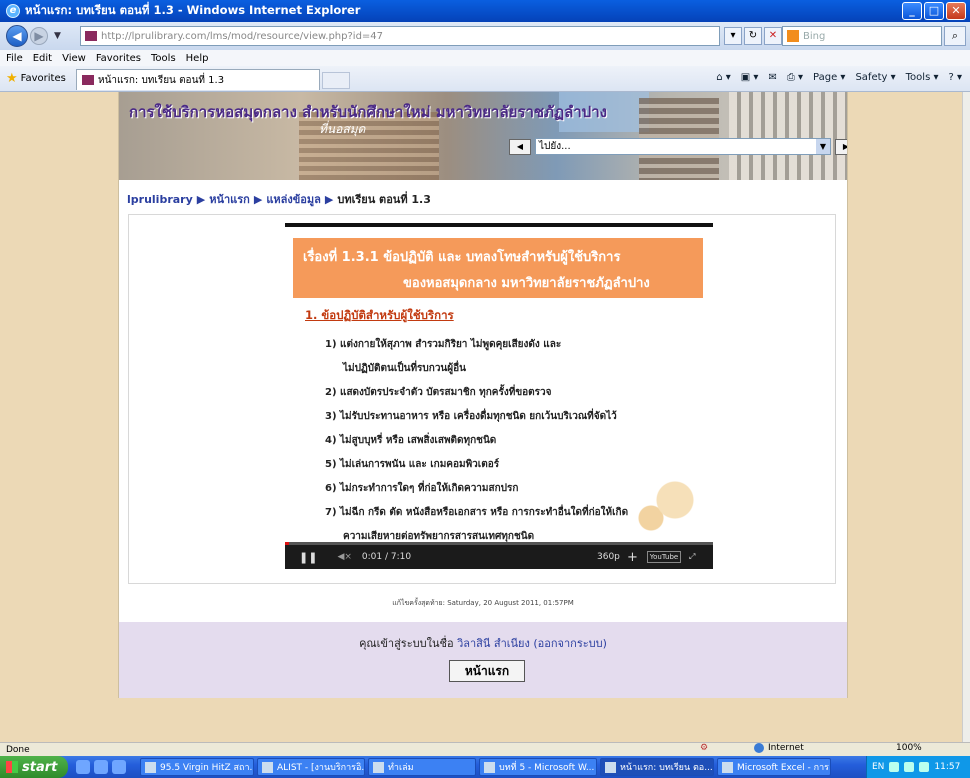  I want to click on breadcrumb-home: หน้าแรก, so click(229, 199).